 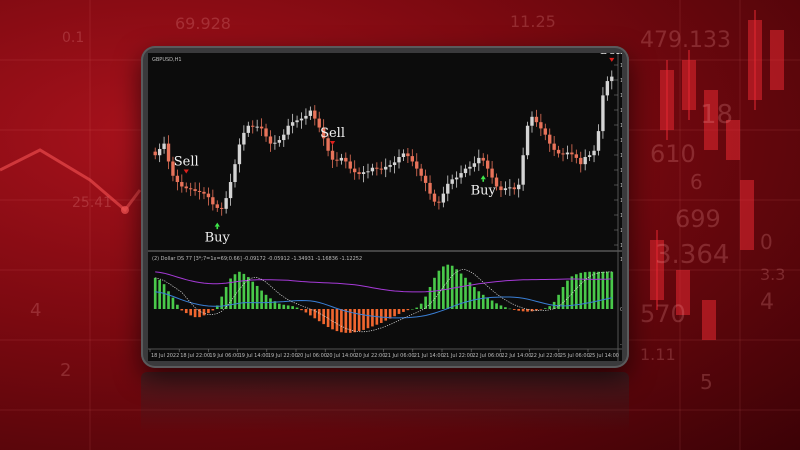 What do you see at coordinates (658, 354) in the screenshot?
I see `bg-number: 1.11` at bounding box center [658, 354].